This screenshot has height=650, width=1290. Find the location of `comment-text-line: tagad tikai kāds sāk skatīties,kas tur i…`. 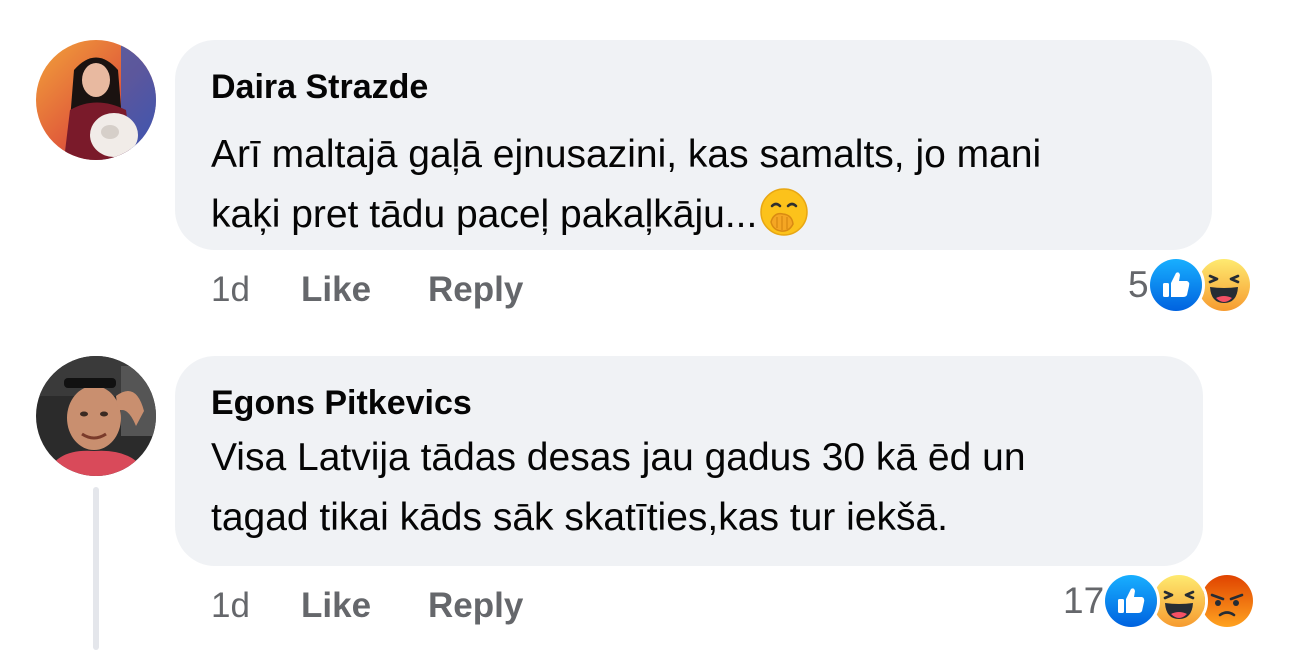

comment-text-line: tagad tikai kāds sāk skatīties,kas tur i… is located at coordinates (580, 517).